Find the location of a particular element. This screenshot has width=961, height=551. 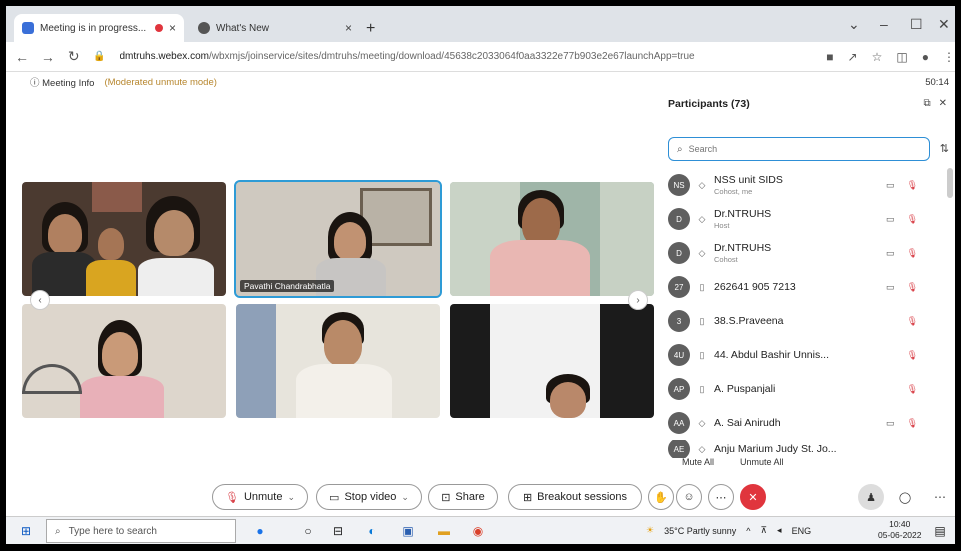

connection-icon: ◇ is located at coordinates (702, 184).